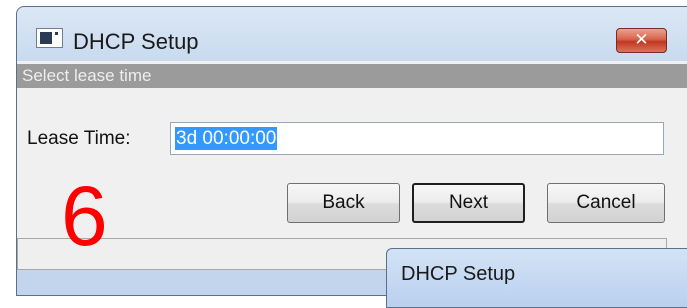 The height and width of the screenshot is (308, 687). What do you see at coordinates (343, 203) in the screenshot?
I see `back-button: Back` at bounding box center [343, 203].